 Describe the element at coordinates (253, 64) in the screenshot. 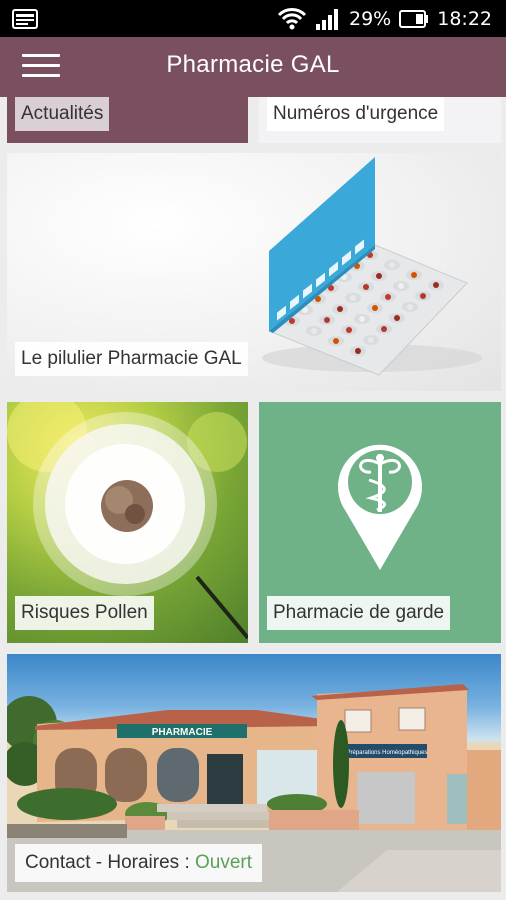

I see `app-title: Pharmacie GAL` at that location.